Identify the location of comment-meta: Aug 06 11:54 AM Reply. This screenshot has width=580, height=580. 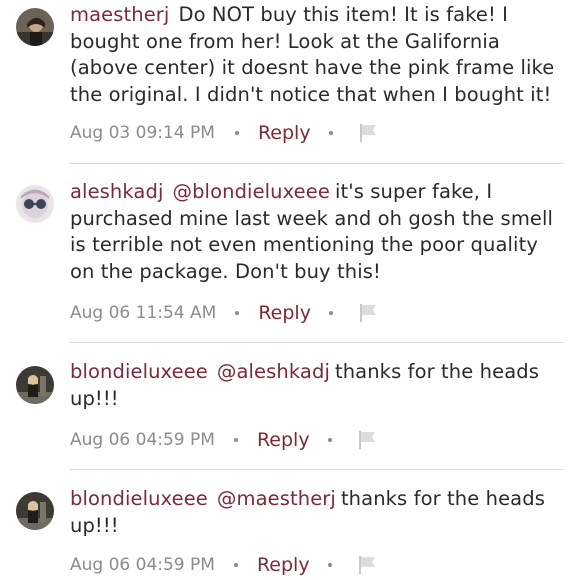
(225, 313).